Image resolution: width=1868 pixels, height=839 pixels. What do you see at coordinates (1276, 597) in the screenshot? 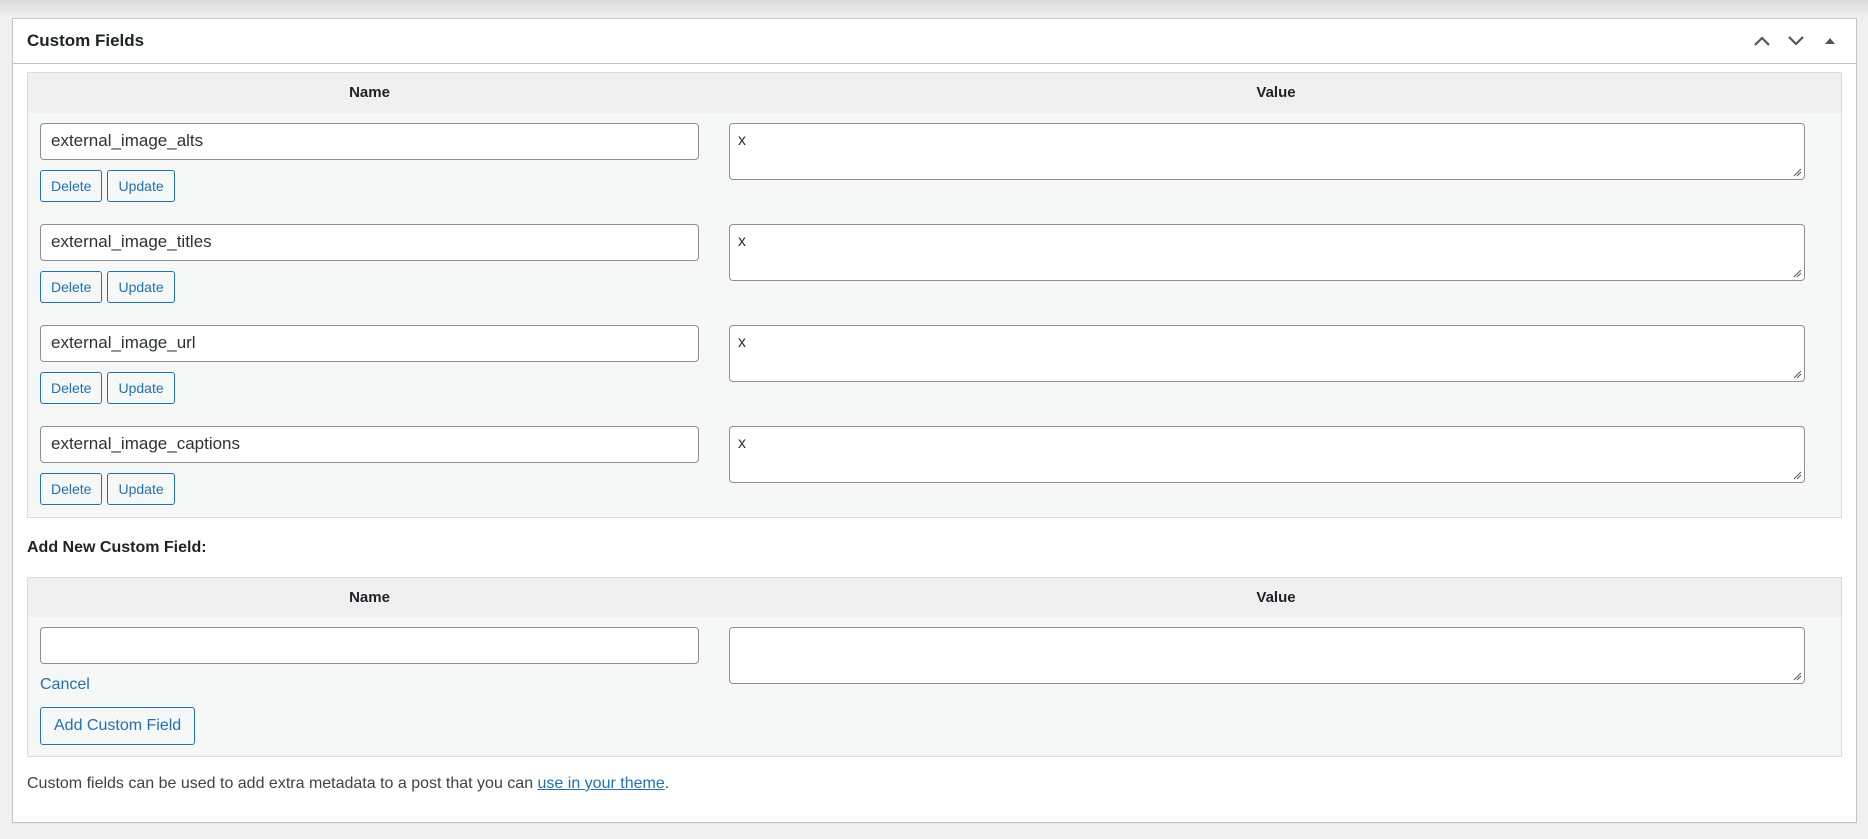
I see `new-value-column-header: Value` at bounding box center [1276, 597].